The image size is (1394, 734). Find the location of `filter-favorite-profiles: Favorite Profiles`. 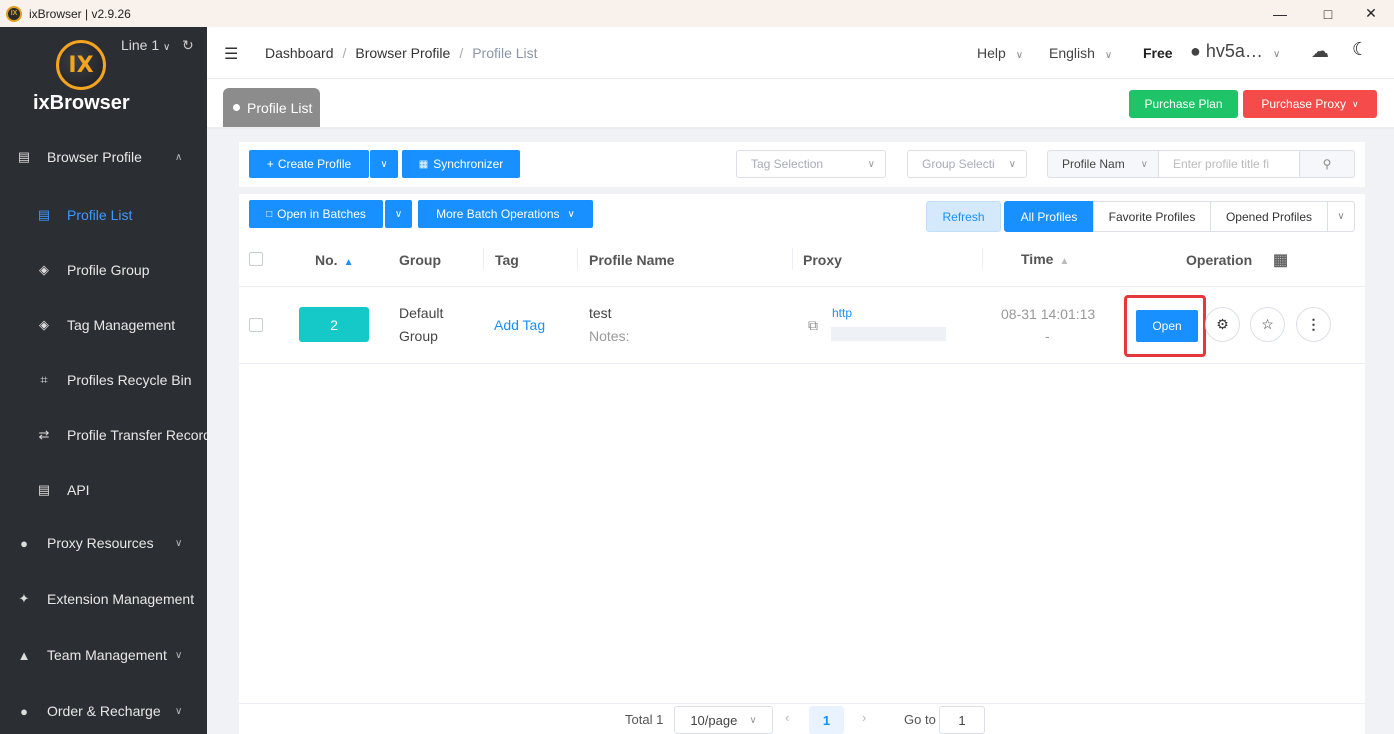

filter-favorite-profiles: Favorite Profiles is located at coordinates (1152, 216).